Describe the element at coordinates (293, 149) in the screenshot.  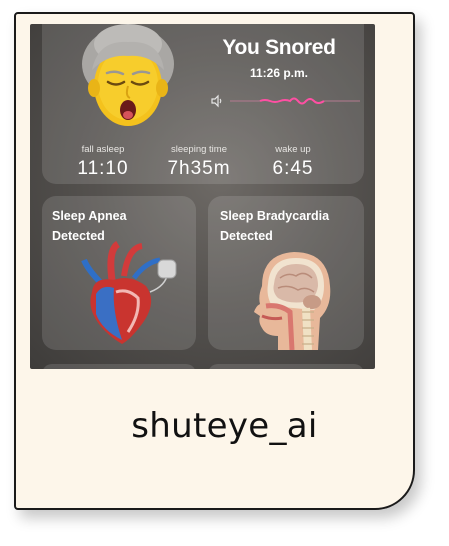
I see `stat-label-wake-up: wake up` at that location.